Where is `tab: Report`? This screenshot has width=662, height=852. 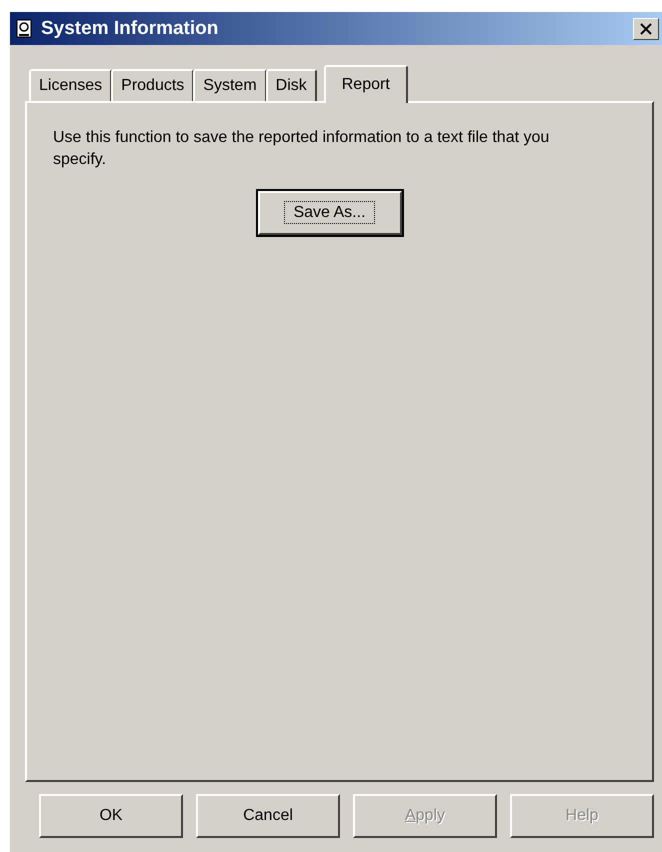
tab: Report is located at coordinates (366, 84).